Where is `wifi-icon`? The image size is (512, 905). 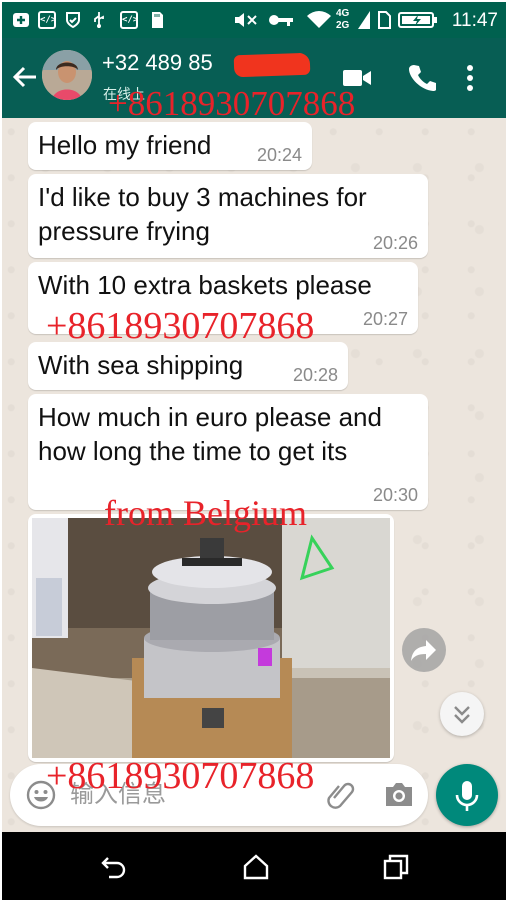 wifi-icon is located at coordinates (319, 19).